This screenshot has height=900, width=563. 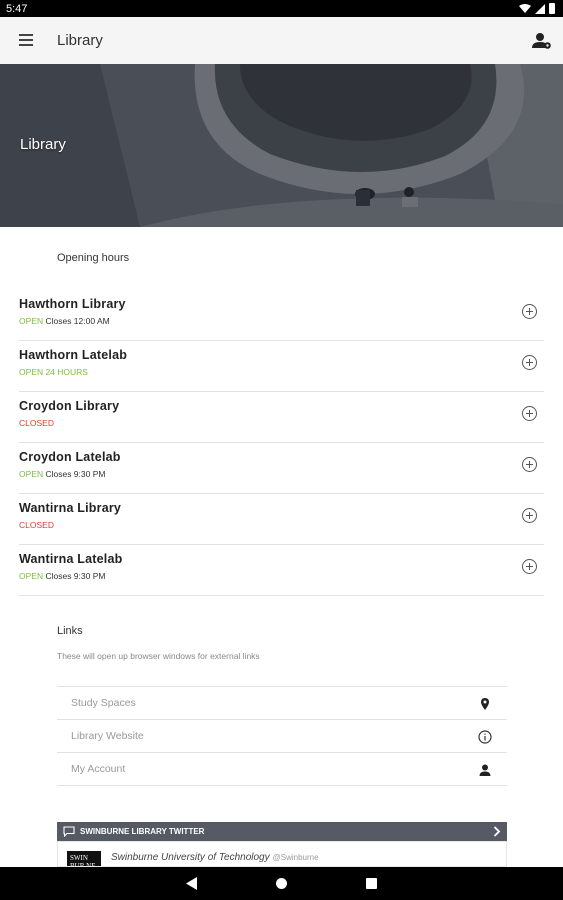 I want to click on twitter-widget-header: SWINBURNE LIBRARY TWITTER, so click(x=282, y=831).